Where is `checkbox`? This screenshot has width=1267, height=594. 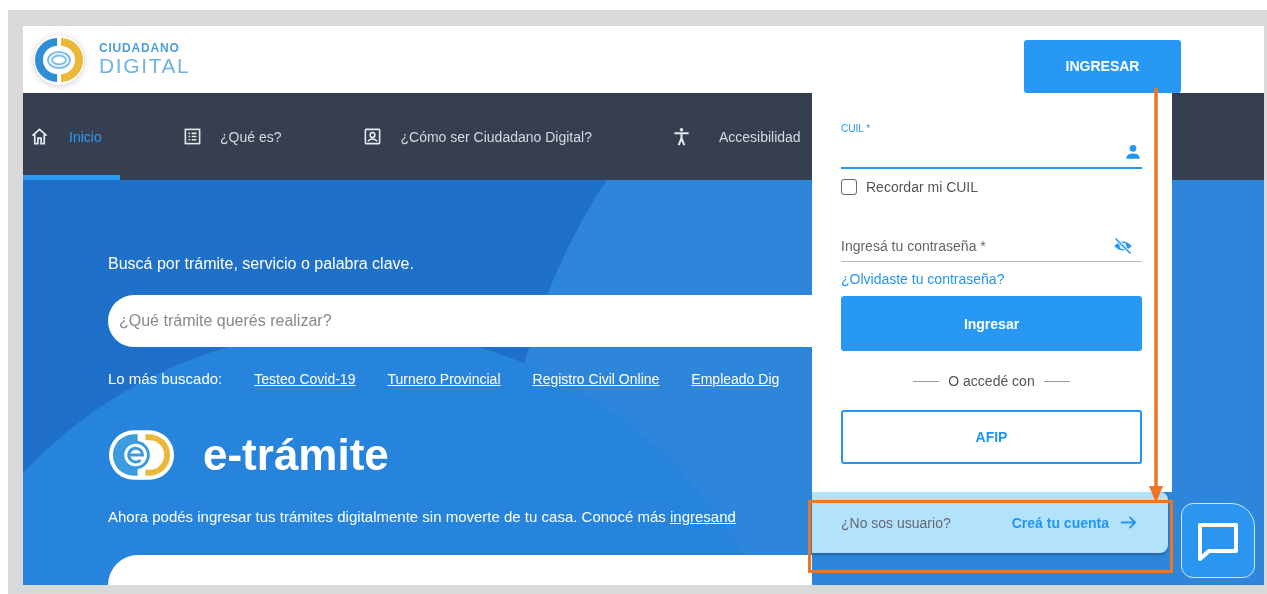 checkbox is located at coordinates (849, 187).